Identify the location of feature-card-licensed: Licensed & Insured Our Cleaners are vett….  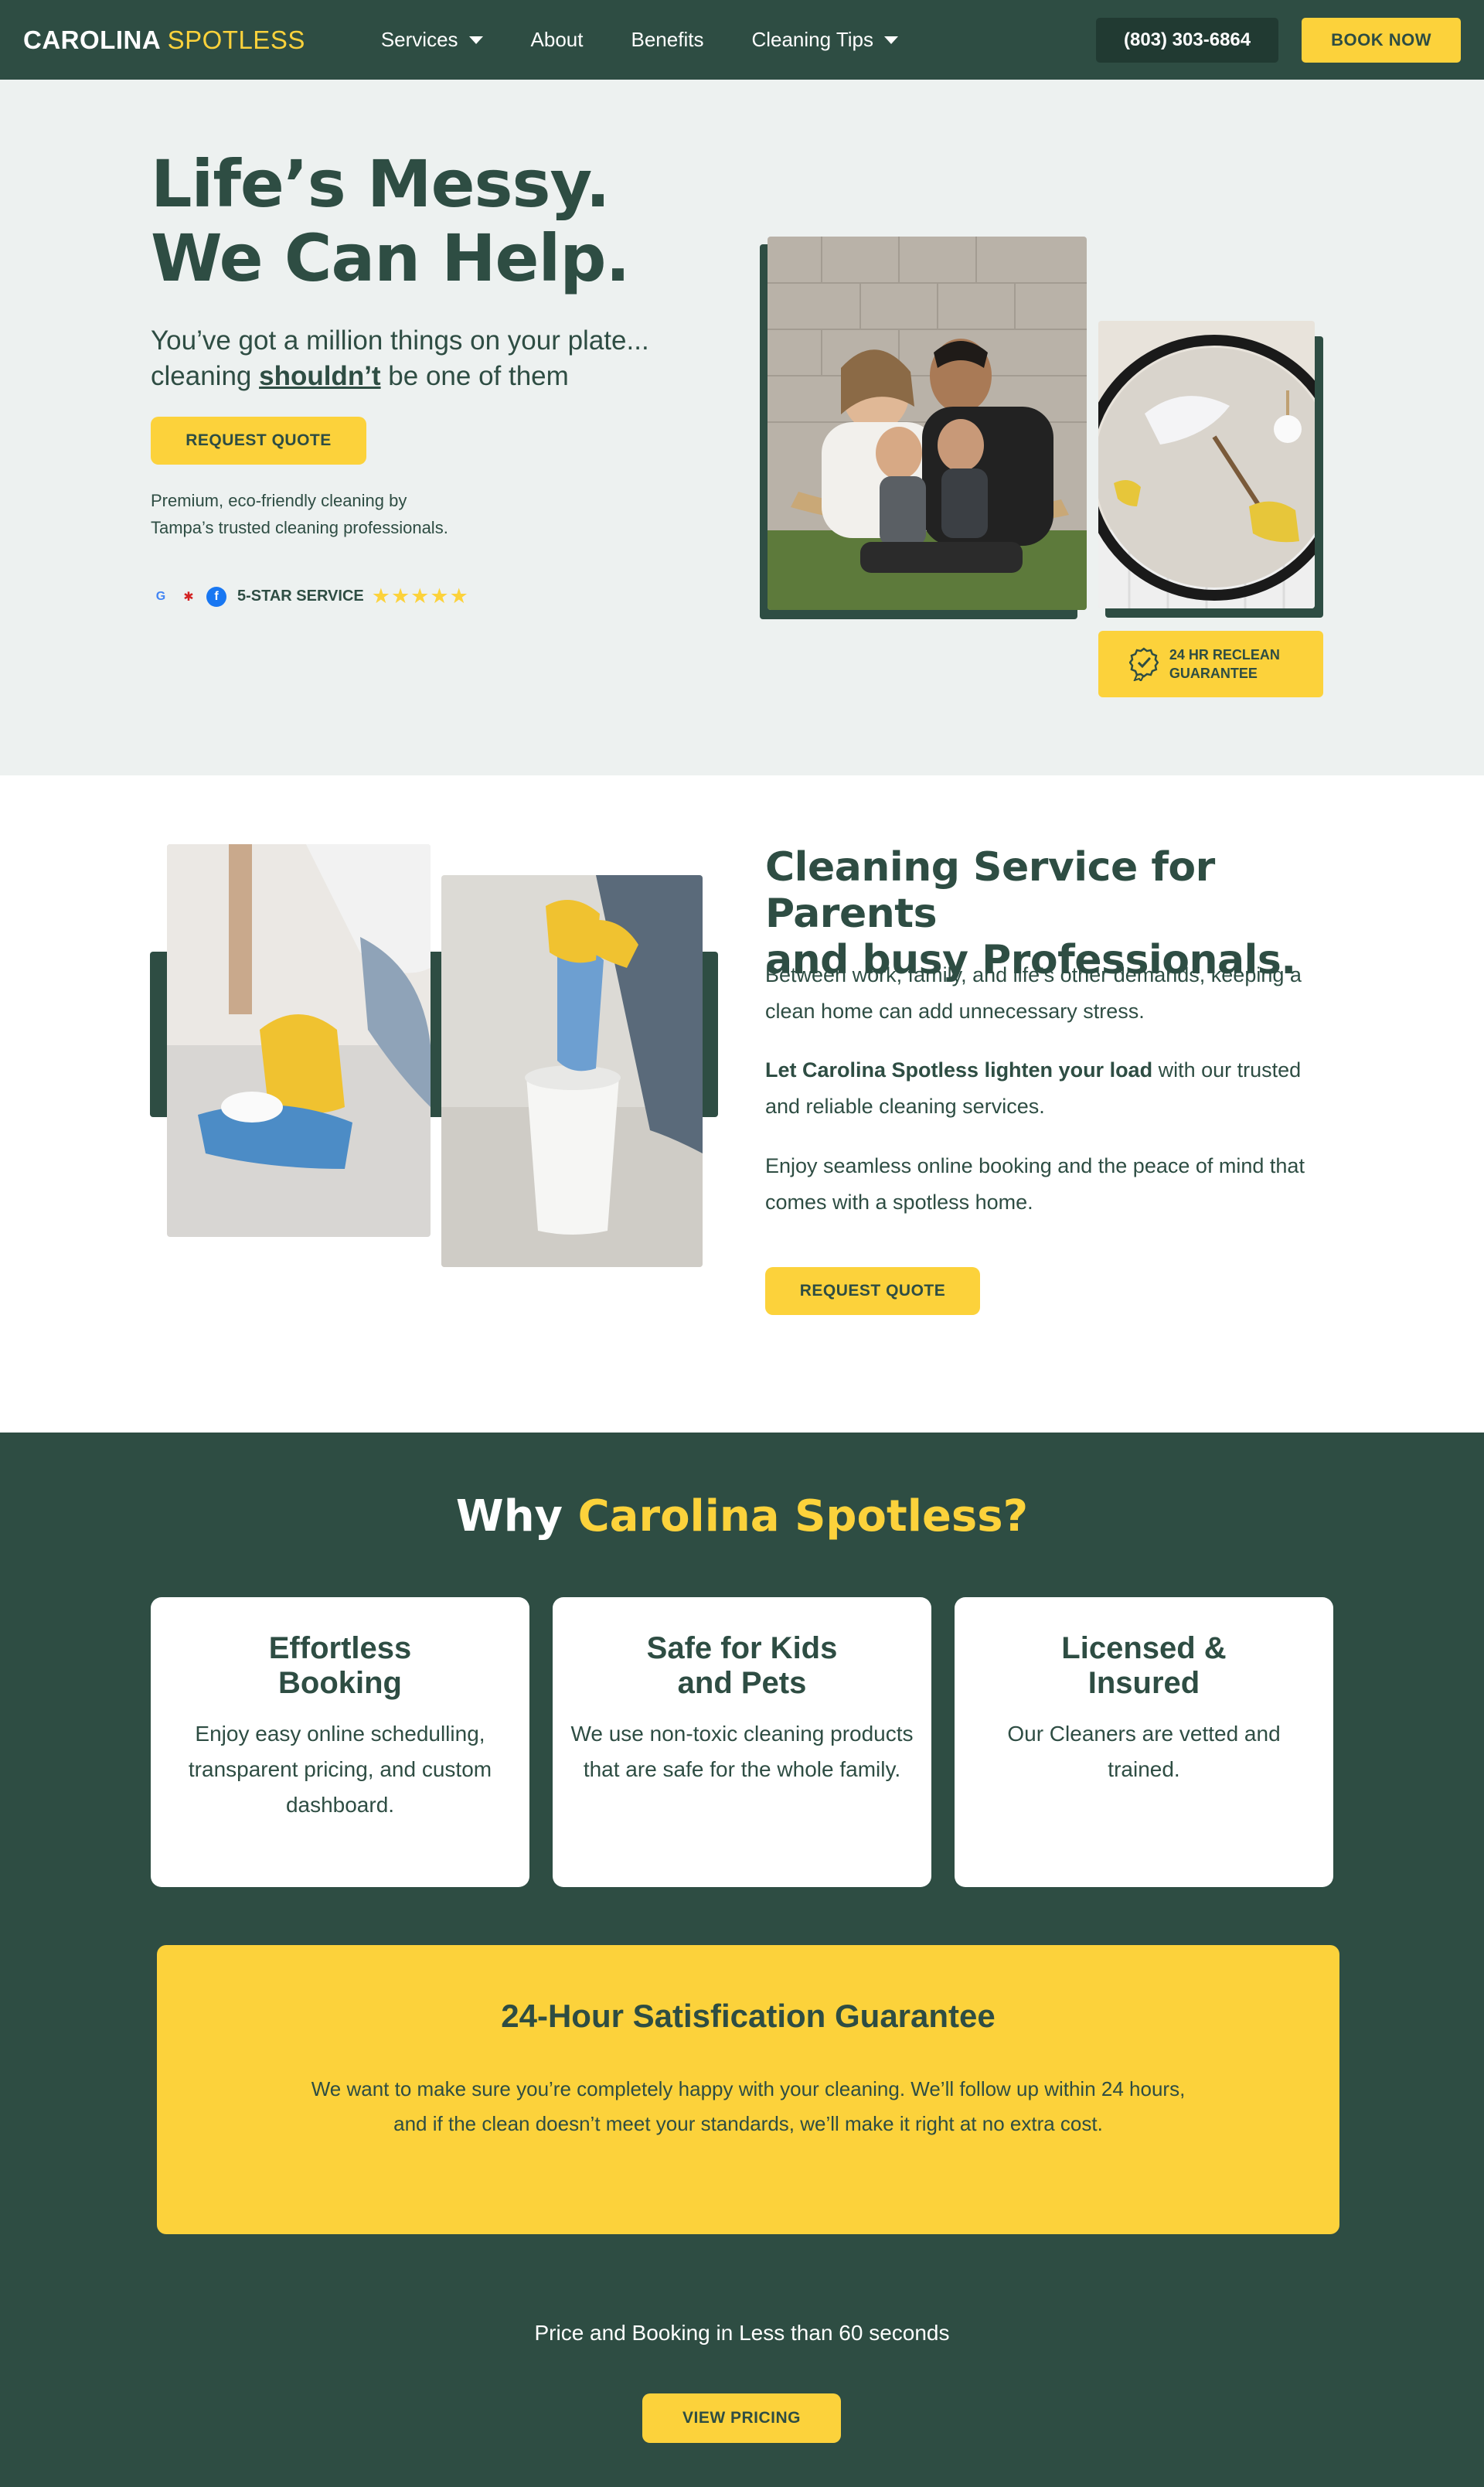
(1144, 1742).